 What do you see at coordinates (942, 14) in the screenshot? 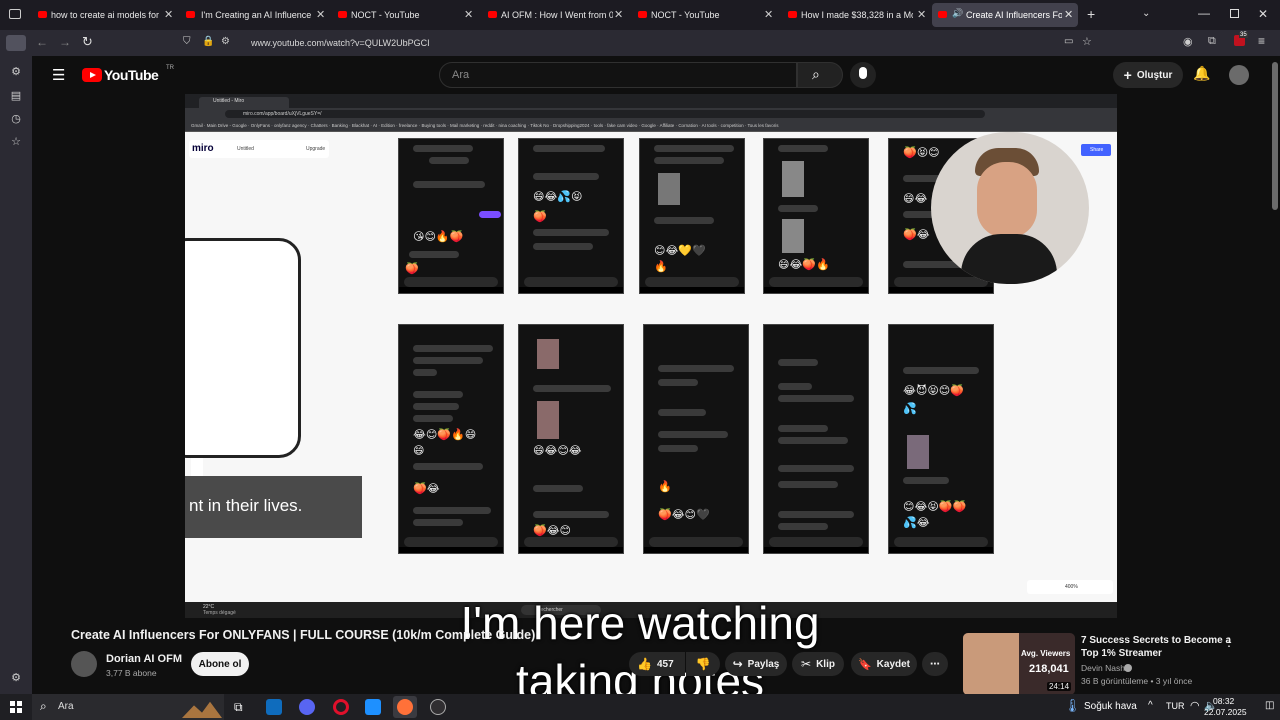
I see `youtube-favicon-icon` at bounding box center [942, 14].